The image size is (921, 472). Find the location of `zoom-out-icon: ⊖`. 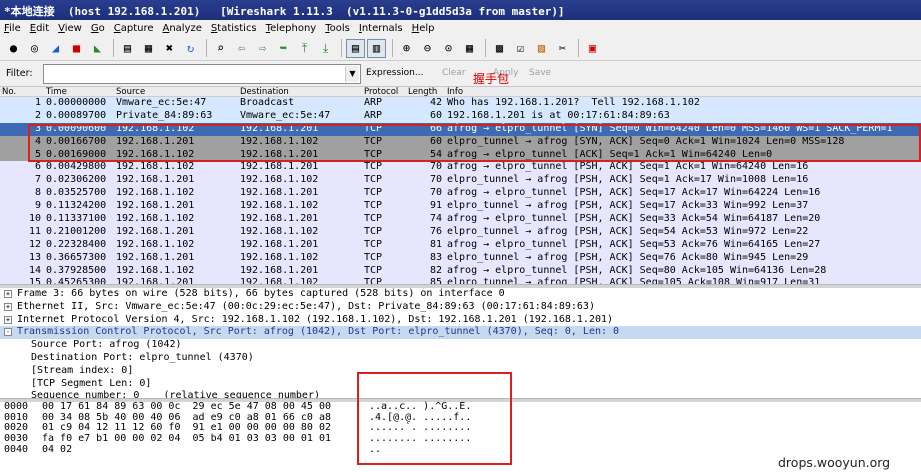

zoom-out-icon: ⊖ is located at coordinates (427, 48).